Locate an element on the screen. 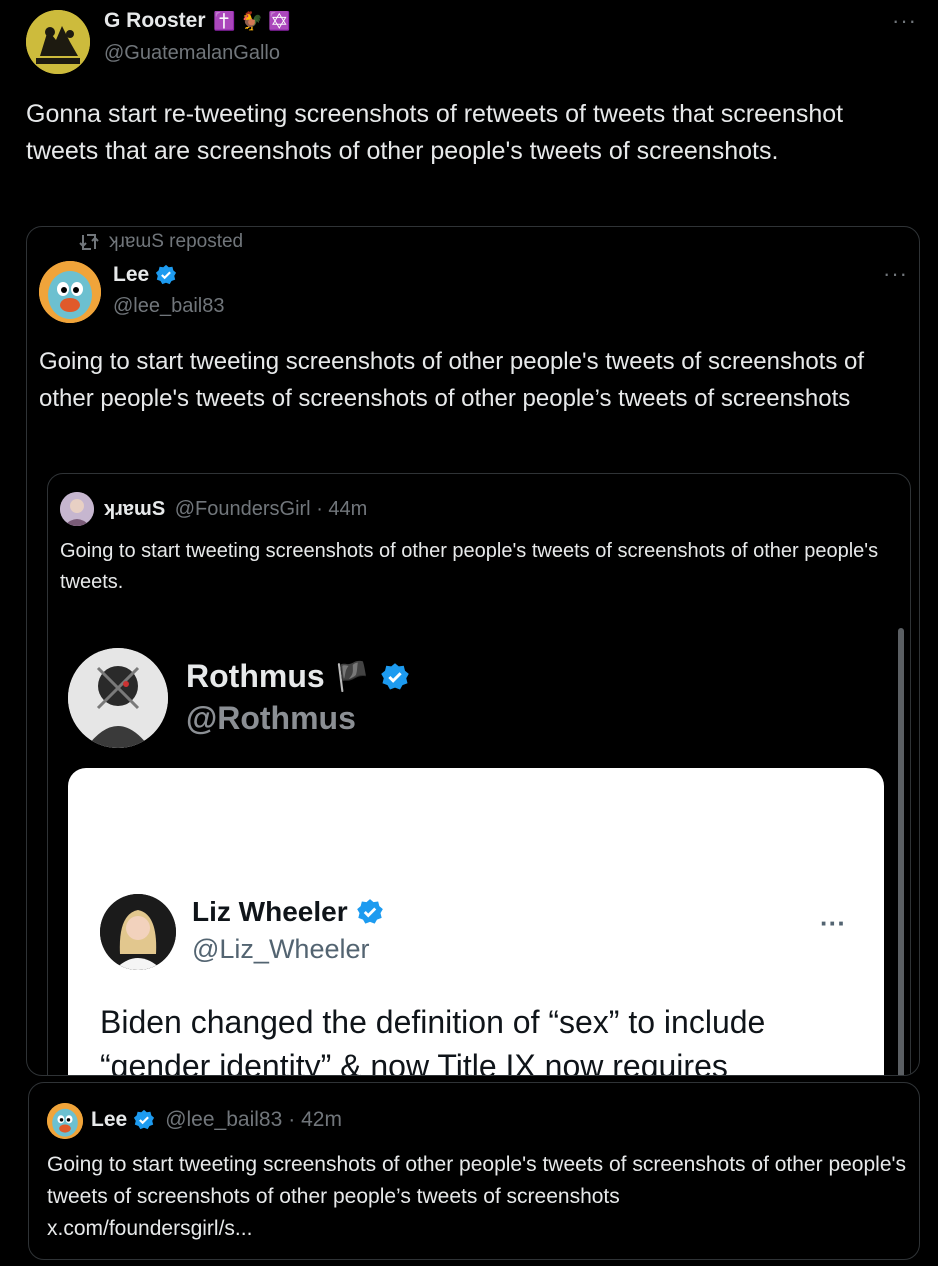  liz-name-row: Liz Wheeler is located at coordinates (288, 912).